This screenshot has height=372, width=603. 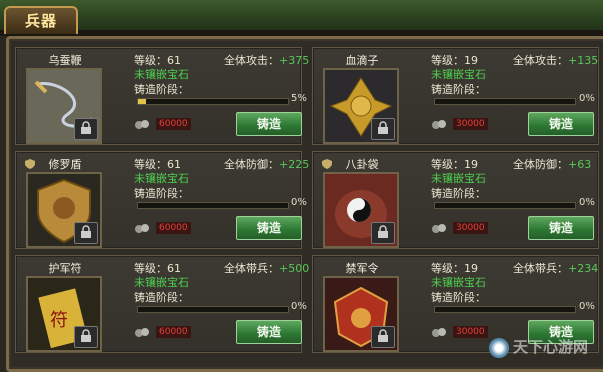 What do you see at coordinates (41, 20) in the screenshot?
I see `tab-weapons: 兵器` at bounding box center [41, 20].